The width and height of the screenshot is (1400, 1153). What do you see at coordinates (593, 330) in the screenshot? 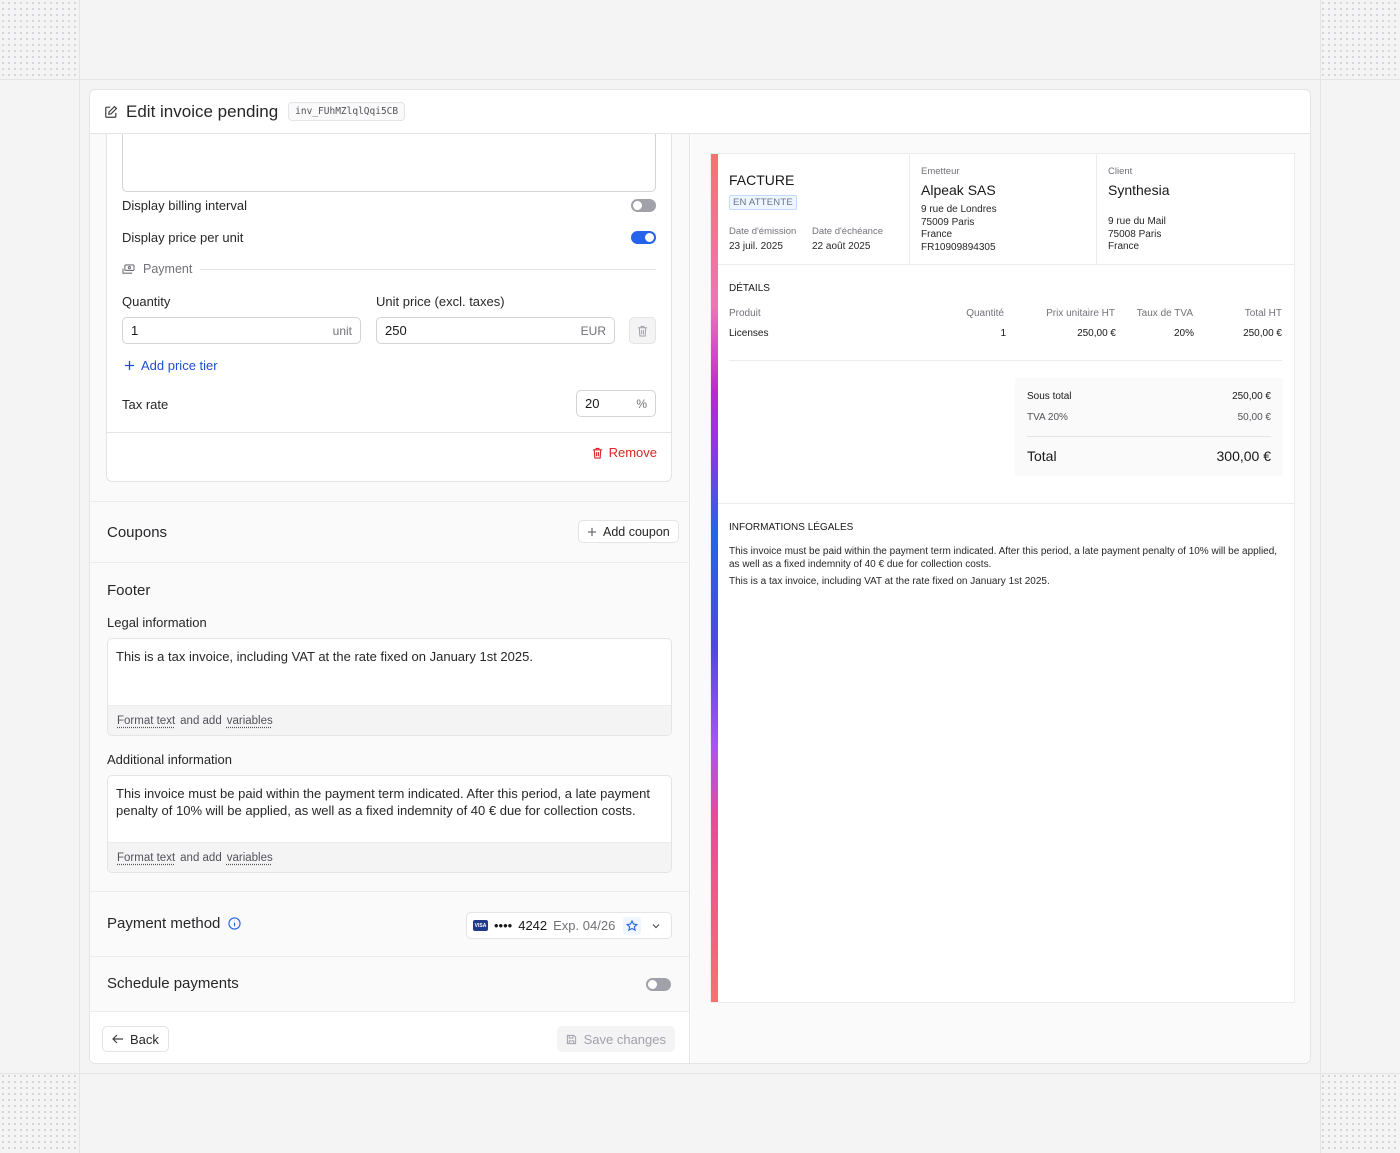
I see `currency-suffix: EUR` at bounding box center [593, 330].